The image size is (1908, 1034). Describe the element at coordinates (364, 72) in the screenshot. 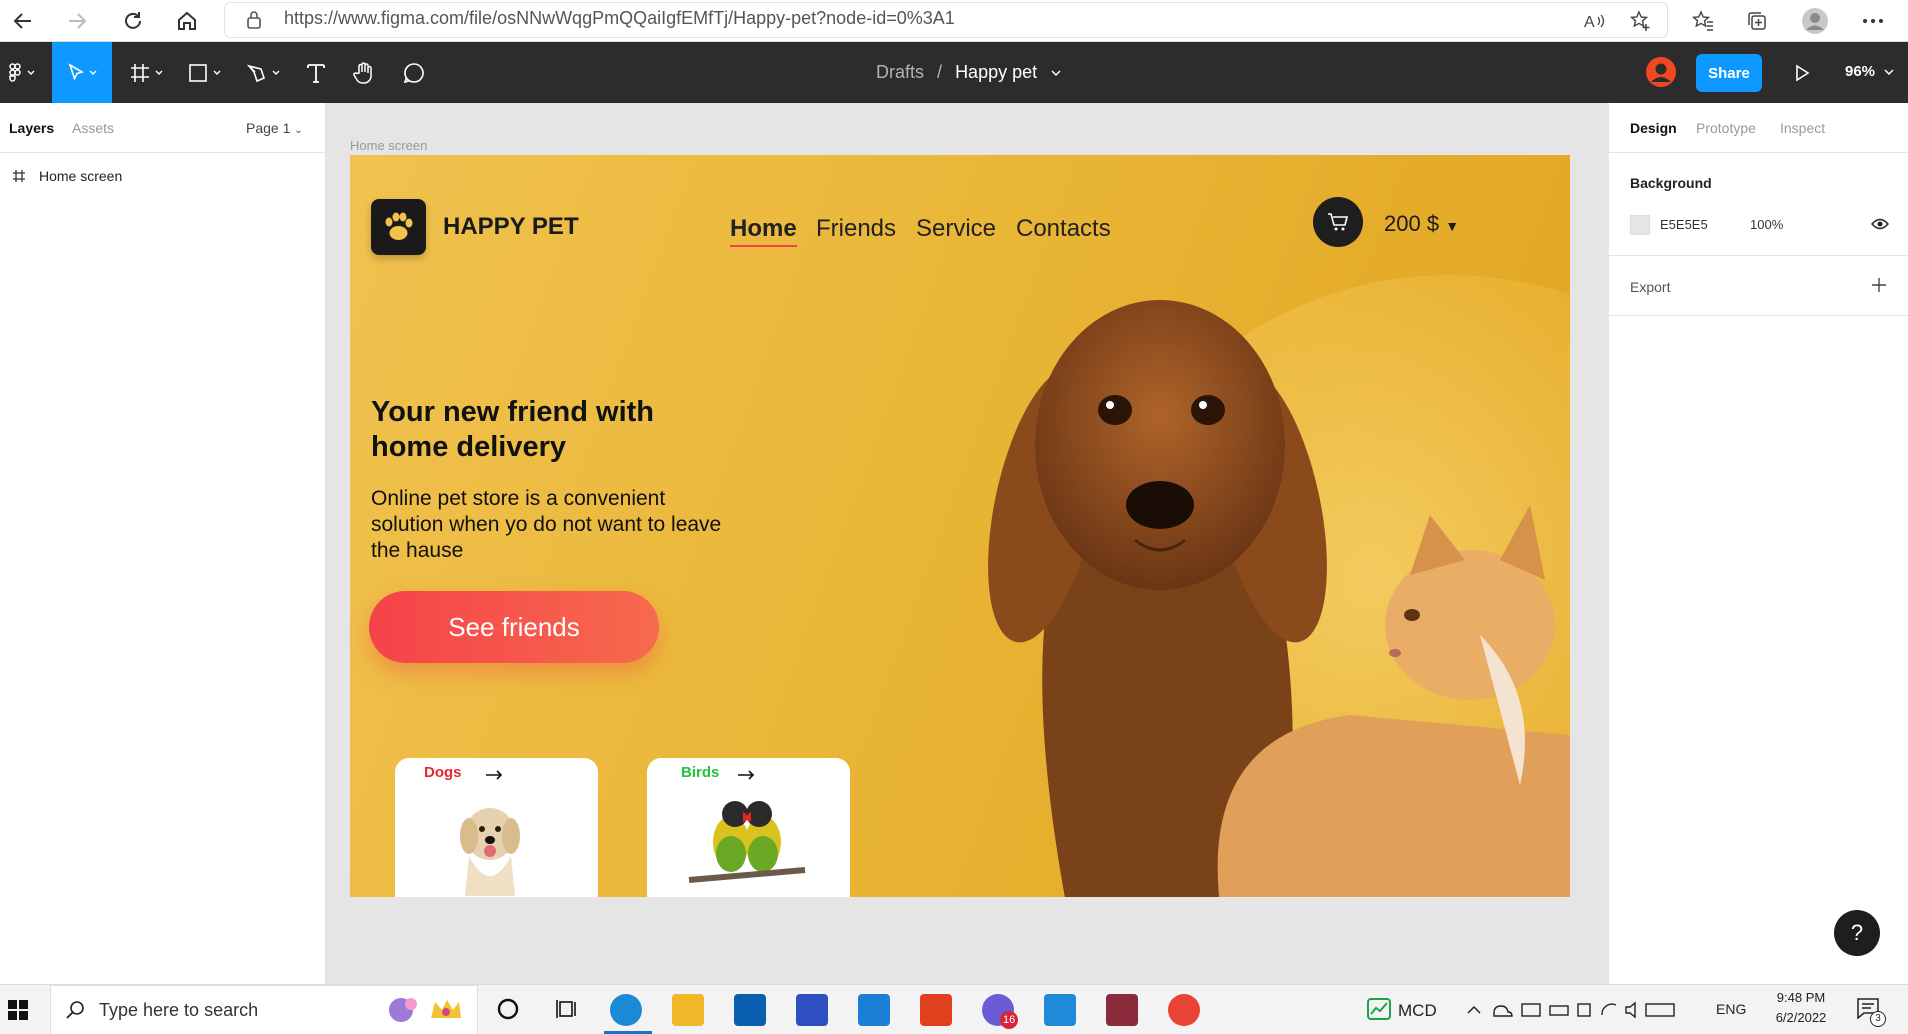

I see `hand-tool` at that location.